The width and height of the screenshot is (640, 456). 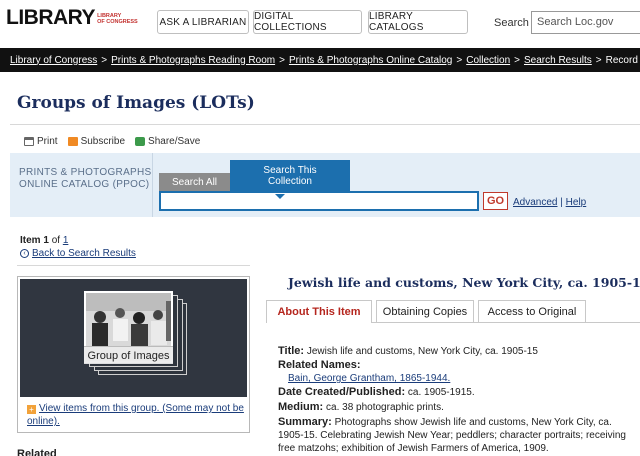 What do you see at coordinates (495, 201) in the screenshot?
I see `go-button: GO` at bounding box center [495, 201].